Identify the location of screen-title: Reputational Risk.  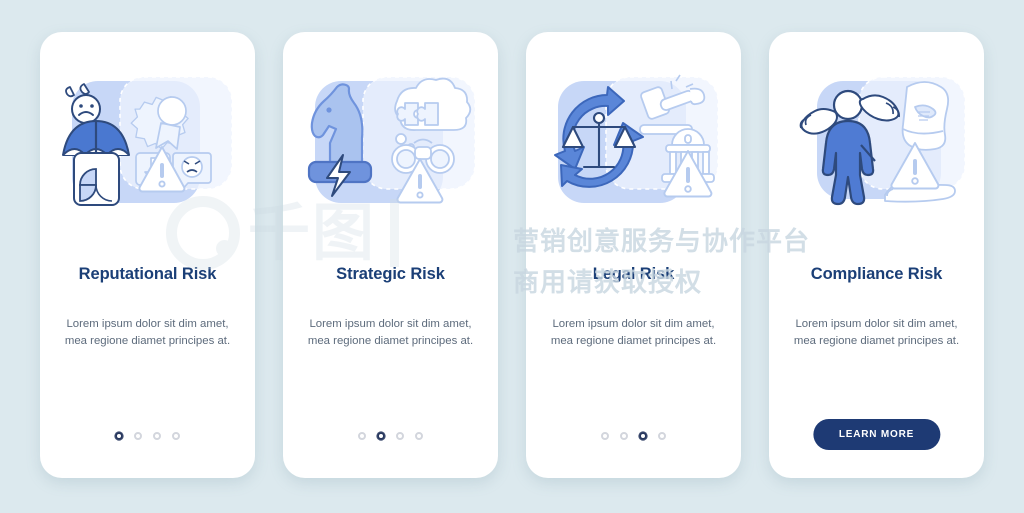
(147, 274).